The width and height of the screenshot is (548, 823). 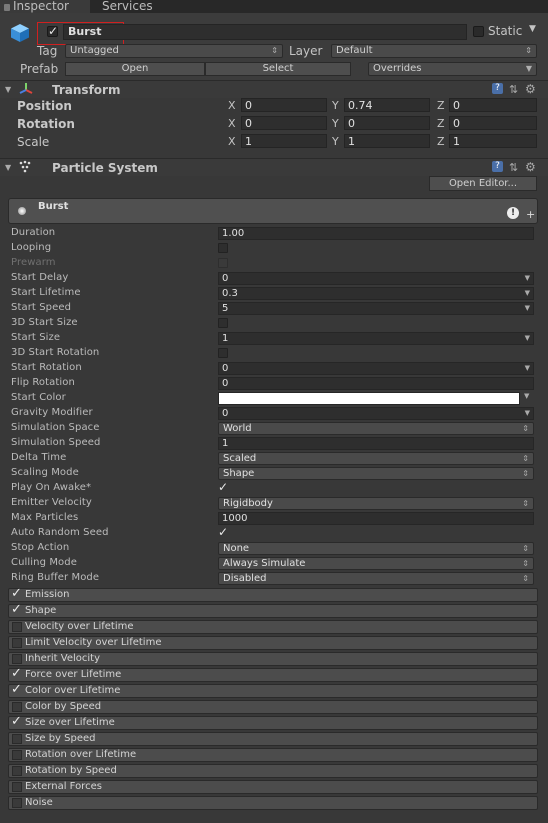 I want to click on transform-y-field: 0.74, so click(x=387, y=105).